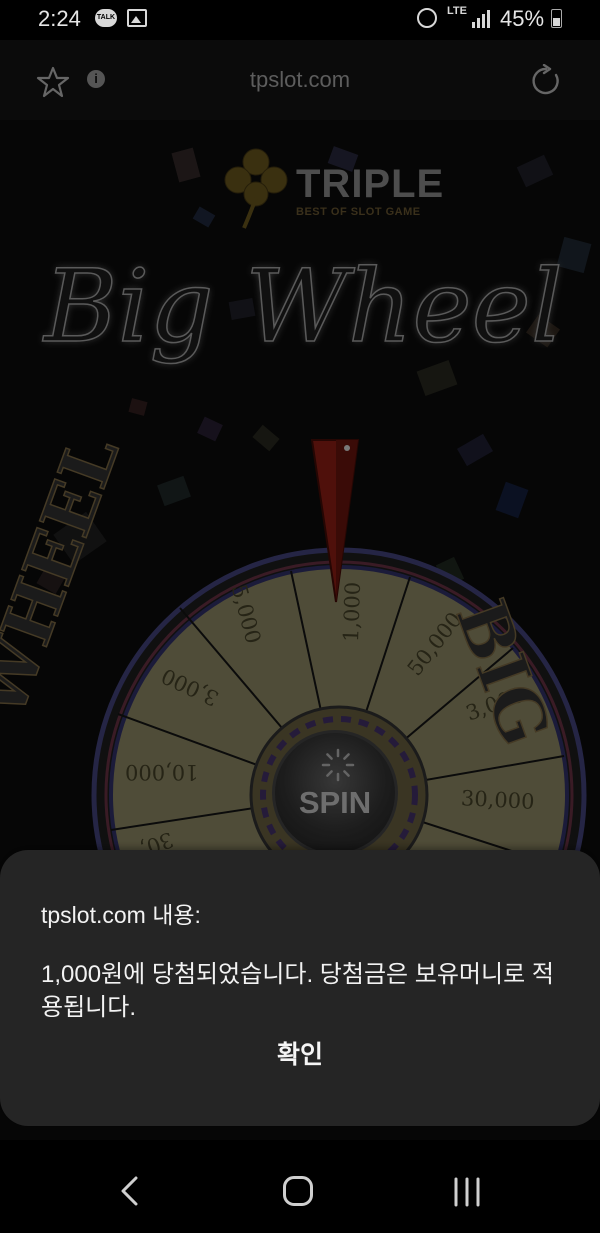 This screenshot has height=1233, width=600. What do you see at coordinates (457, 11) in the screenshot?
I see `network-type: LTE` at bounding box center [457, 11].